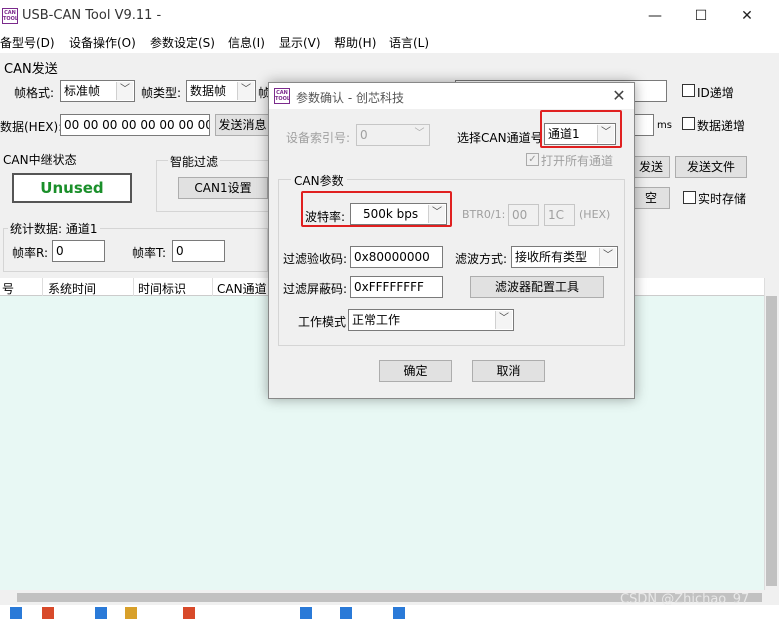  Describe the element at coordinates (721, 126) in the screenshot. I see `data-increment-label: 数据递增` at that location.